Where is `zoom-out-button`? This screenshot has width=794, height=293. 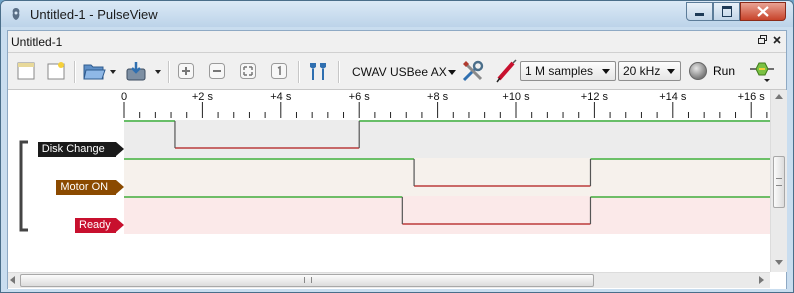 zoom-out-button is located at coordinates (217, 71).